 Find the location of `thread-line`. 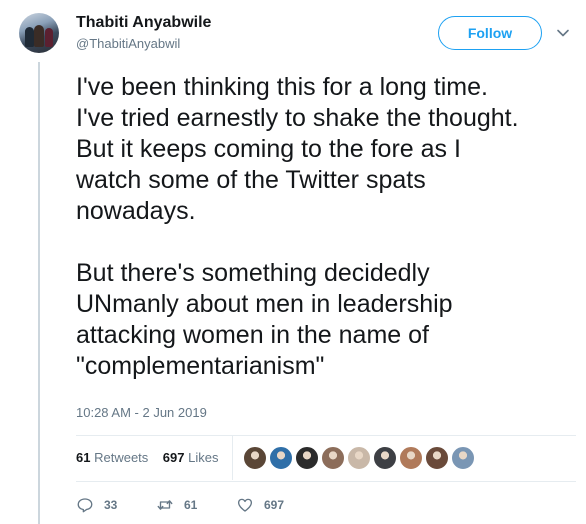

thread-line is located at coordinates (39, 293).